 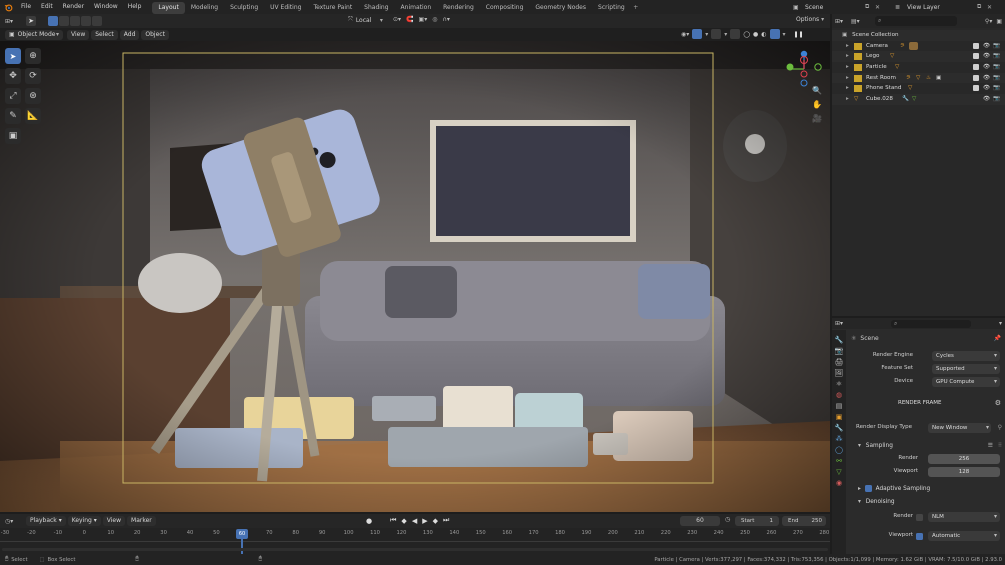 I want to click on material-shading-icon: ◐, so click(x=763, y=34).